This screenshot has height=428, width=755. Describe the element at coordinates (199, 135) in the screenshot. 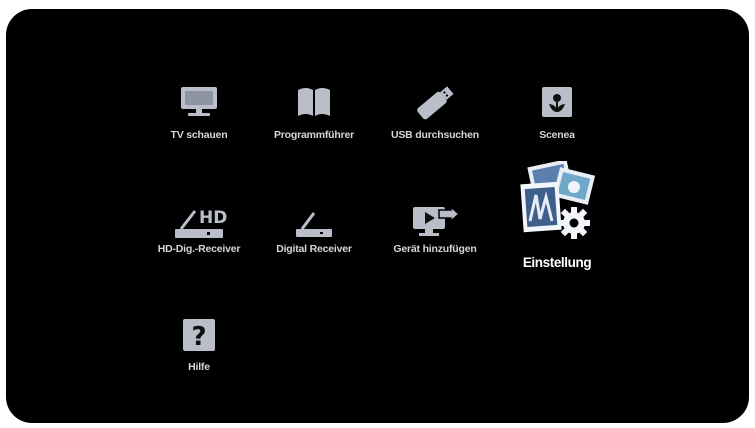

I see `menu-item-label: TV schauen` at that location.